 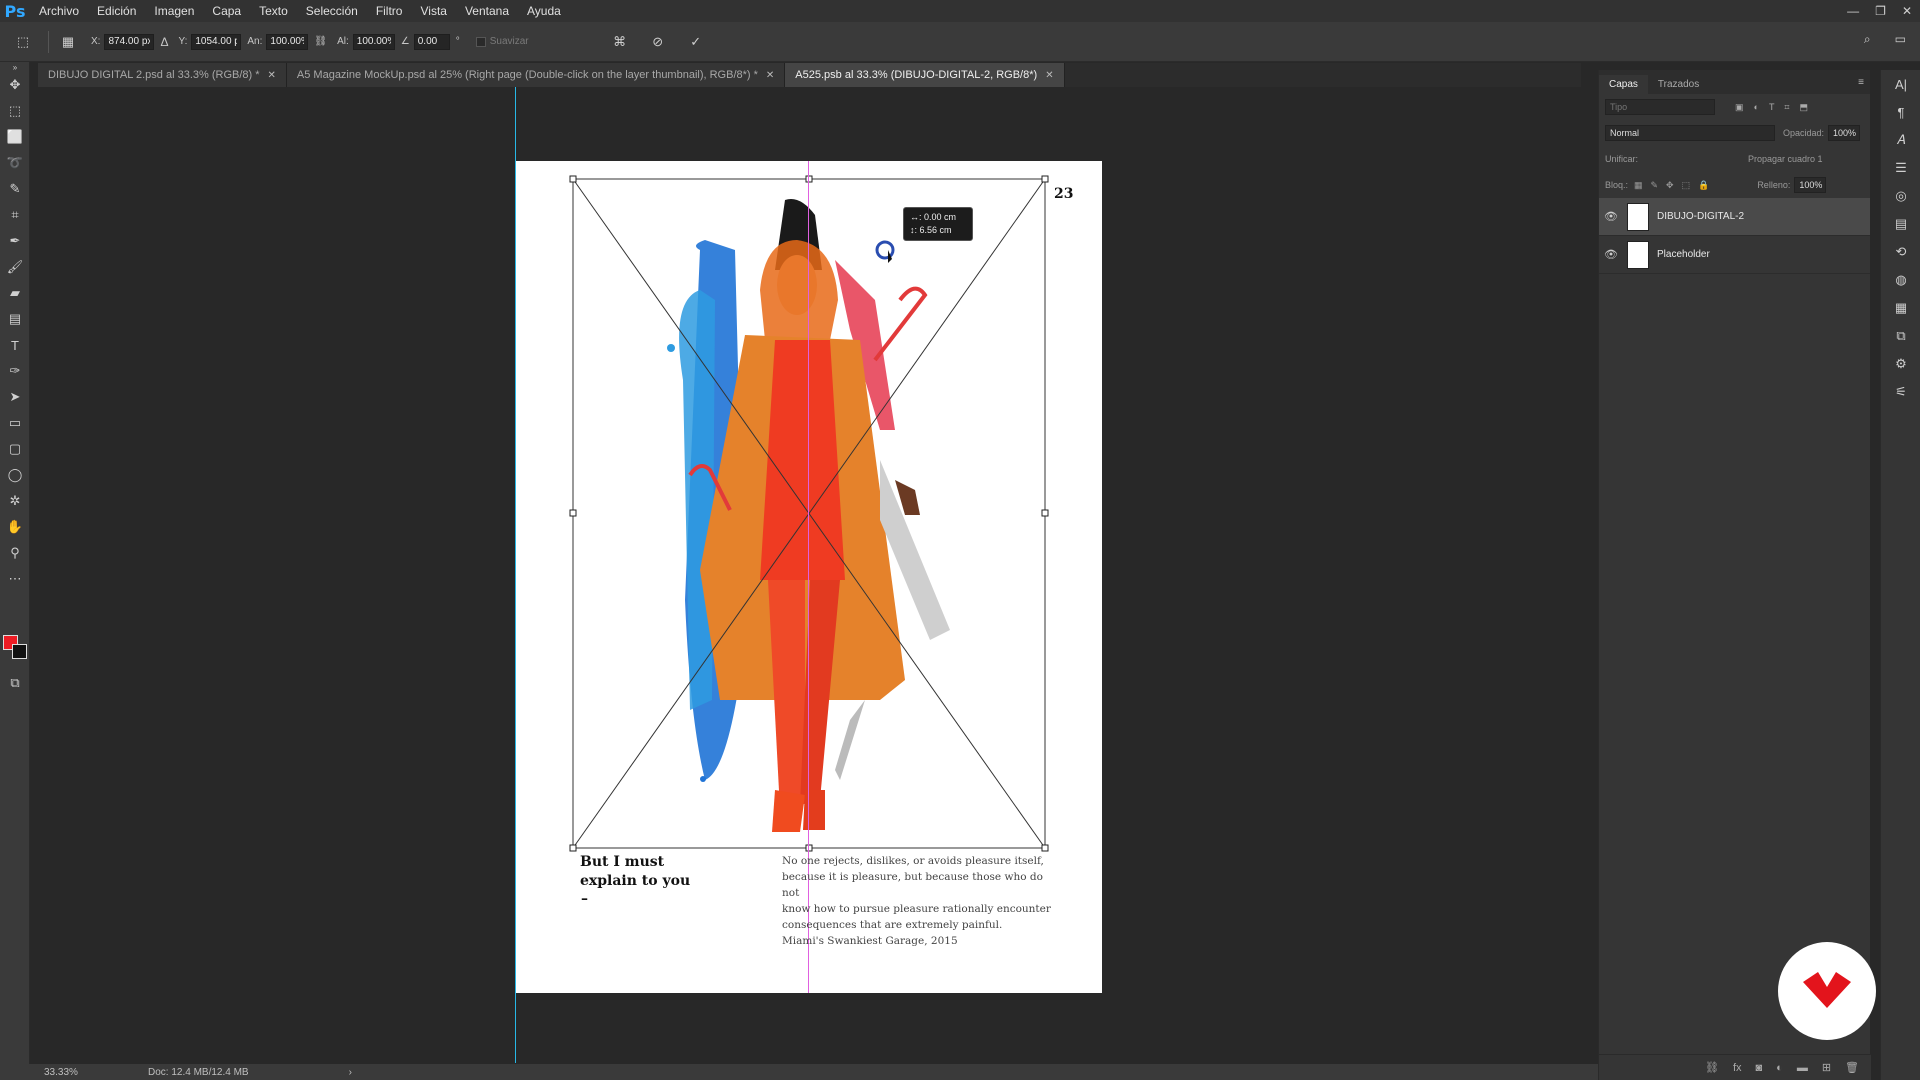 I want to click on layer-search-input, so click(x=1660, y=107).